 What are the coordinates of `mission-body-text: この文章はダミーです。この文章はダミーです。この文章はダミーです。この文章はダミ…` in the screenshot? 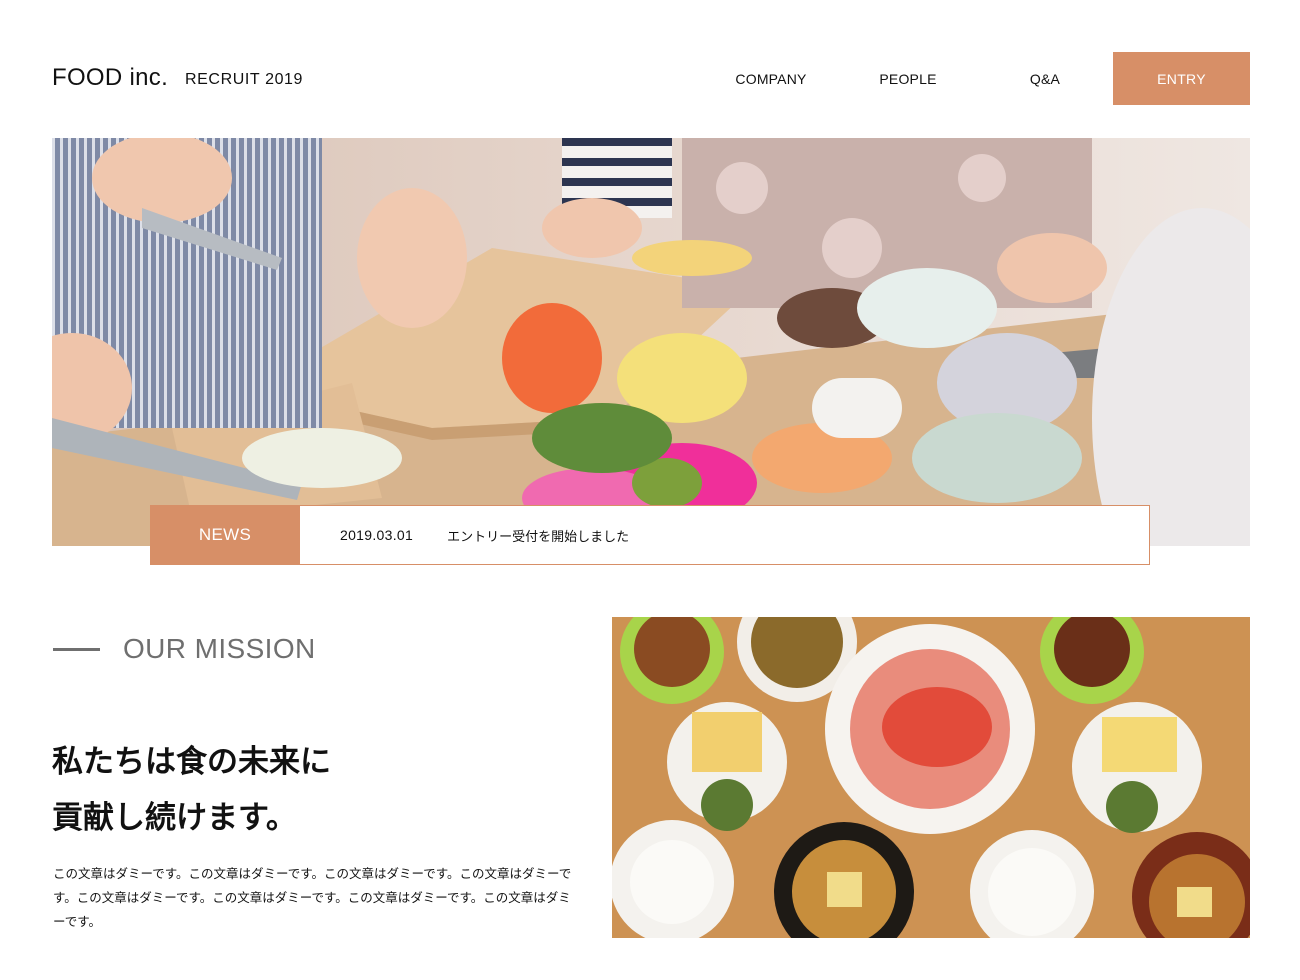 It's located at (312, 897).